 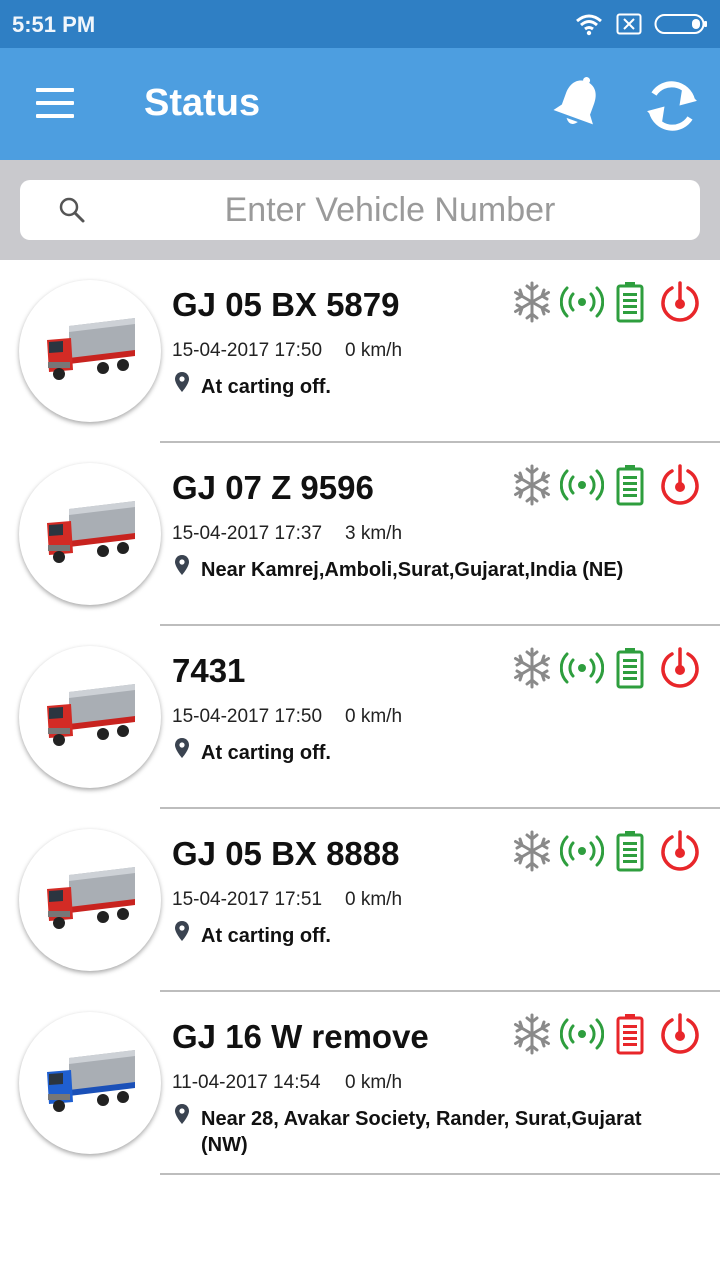 I want to click on wifi-icon, so click(x=589, y=25).